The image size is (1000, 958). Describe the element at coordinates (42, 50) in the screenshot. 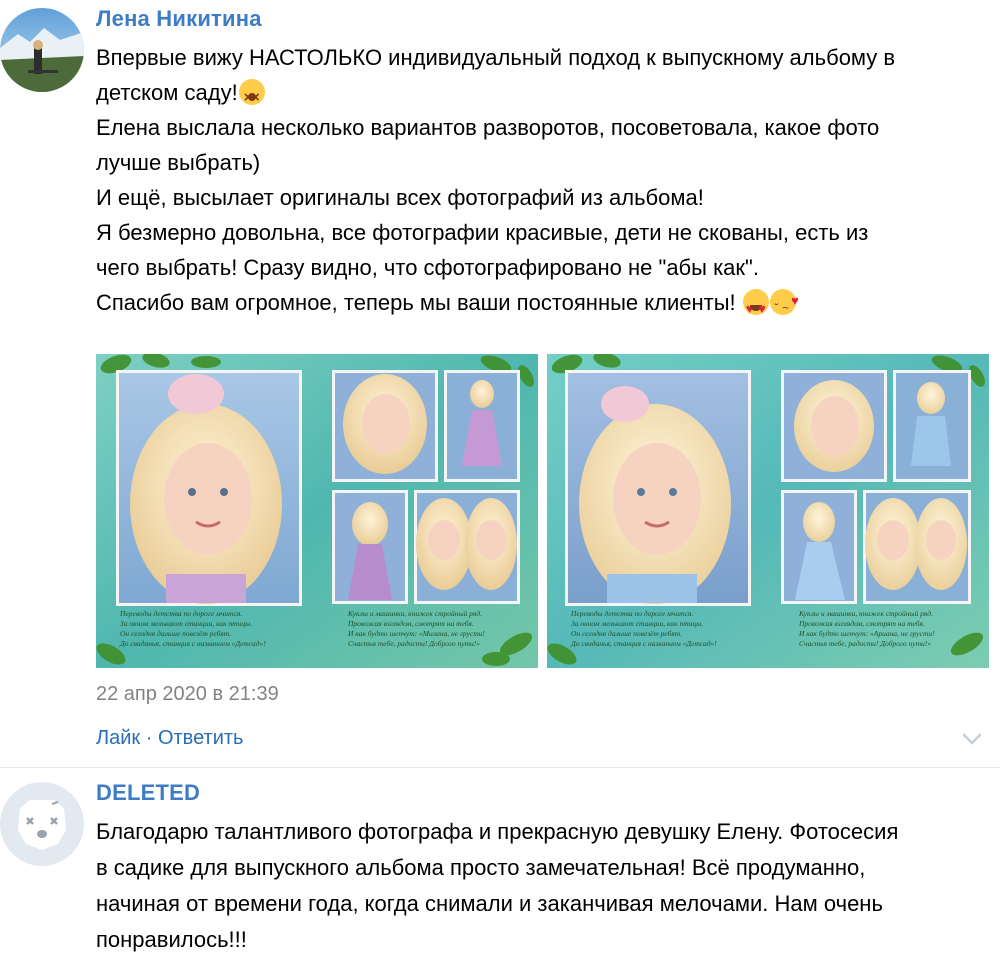

I see `avatar` at that location.